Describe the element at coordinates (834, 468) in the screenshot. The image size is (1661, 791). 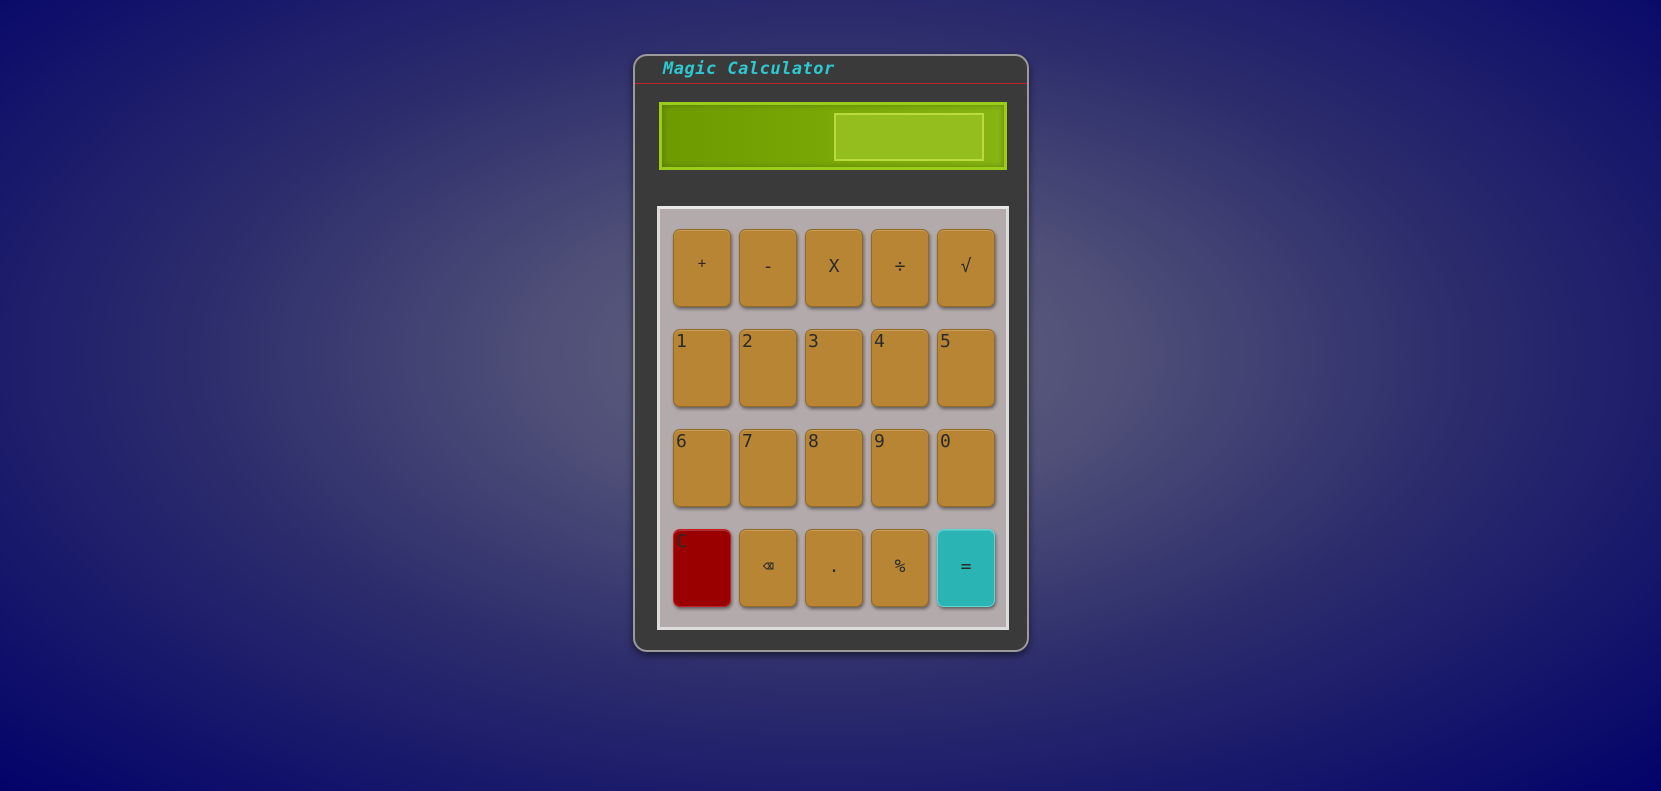
I see `digit-8-button: 8` at that location.